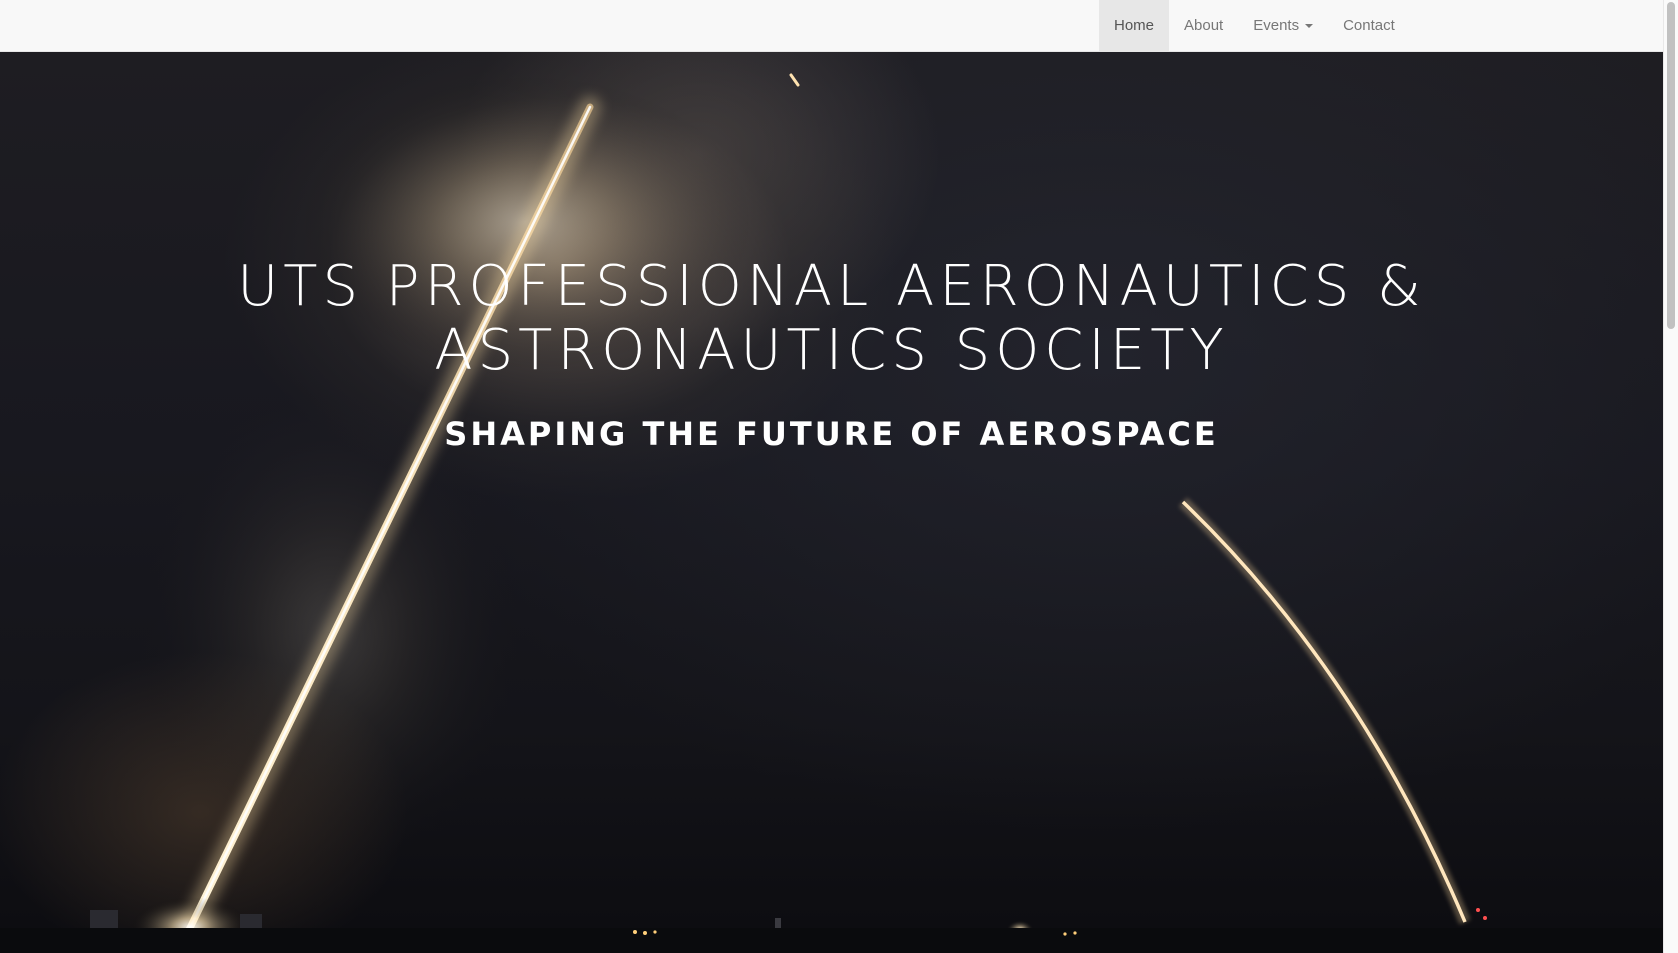 The height and width of the screenshot is (953, 1678). I want to click on hero-title-line1: UTS PROFESSIONAL AERONAUTICS &, so click(831, 286).